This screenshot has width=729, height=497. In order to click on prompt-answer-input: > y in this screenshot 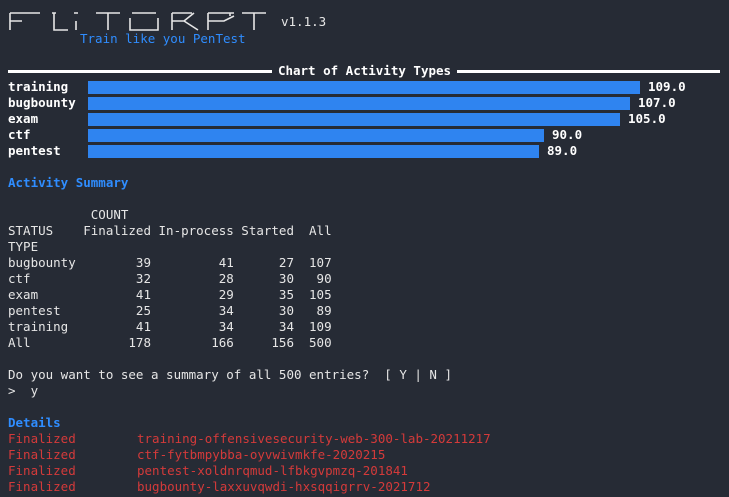, I will do `click(23, 391)`.